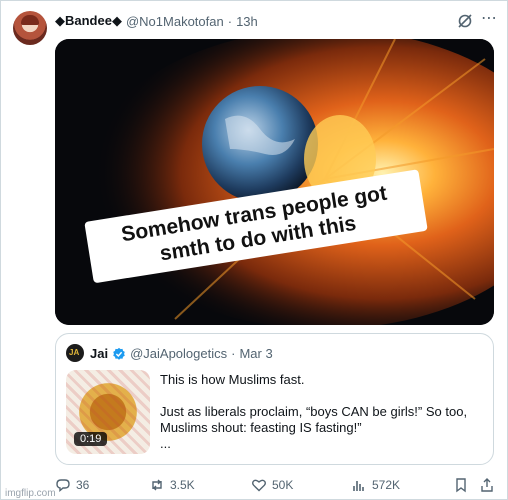 This screenshot has width=508, height=500. Describe the element at coordinates (63, 485) in the screenshot. I see `reply-icon` at that location.